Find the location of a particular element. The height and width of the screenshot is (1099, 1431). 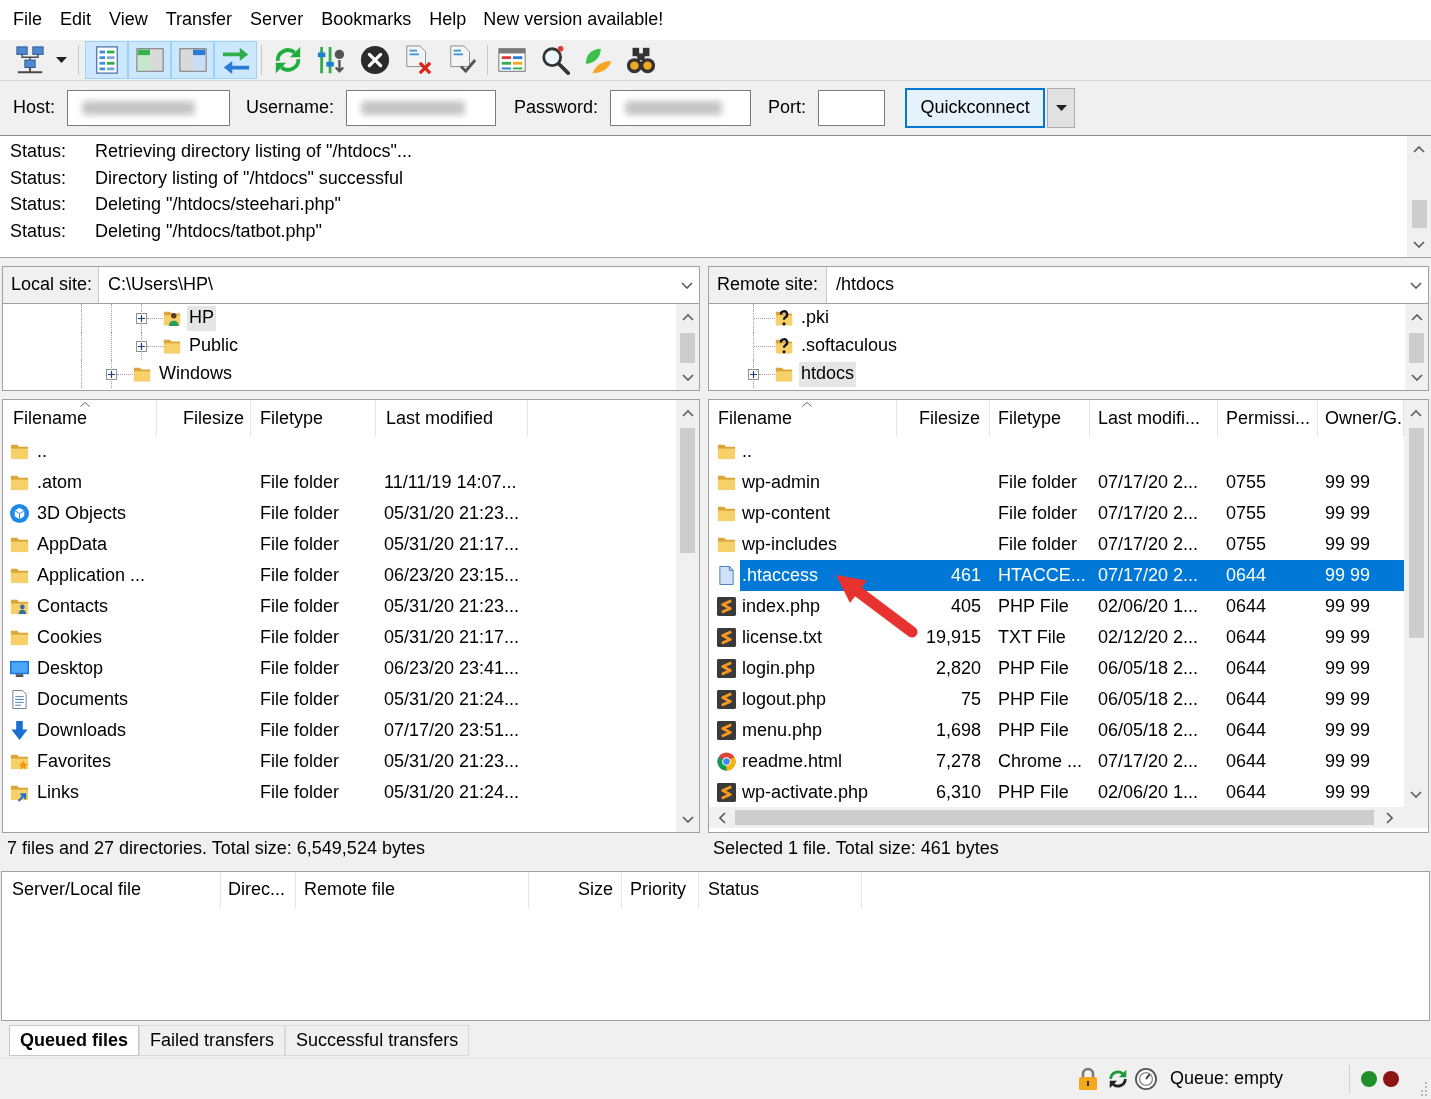

file-name: Contacts is located at coordinates (73, 606).